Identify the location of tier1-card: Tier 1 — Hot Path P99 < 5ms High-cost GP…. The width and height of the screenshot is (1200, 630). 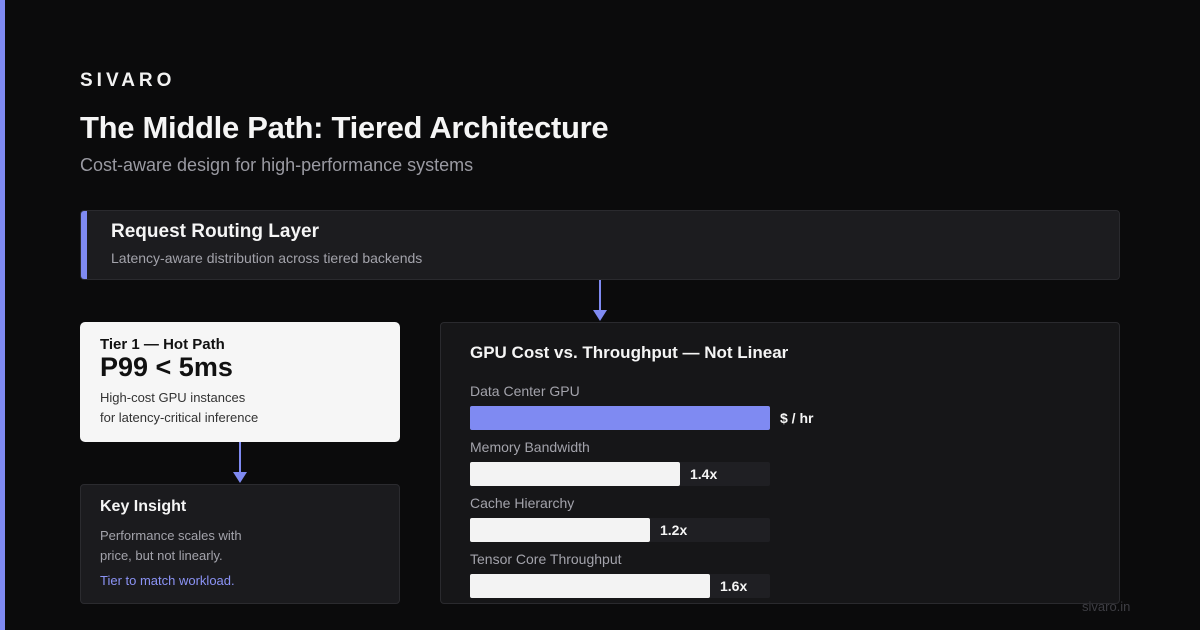
(240, 382).